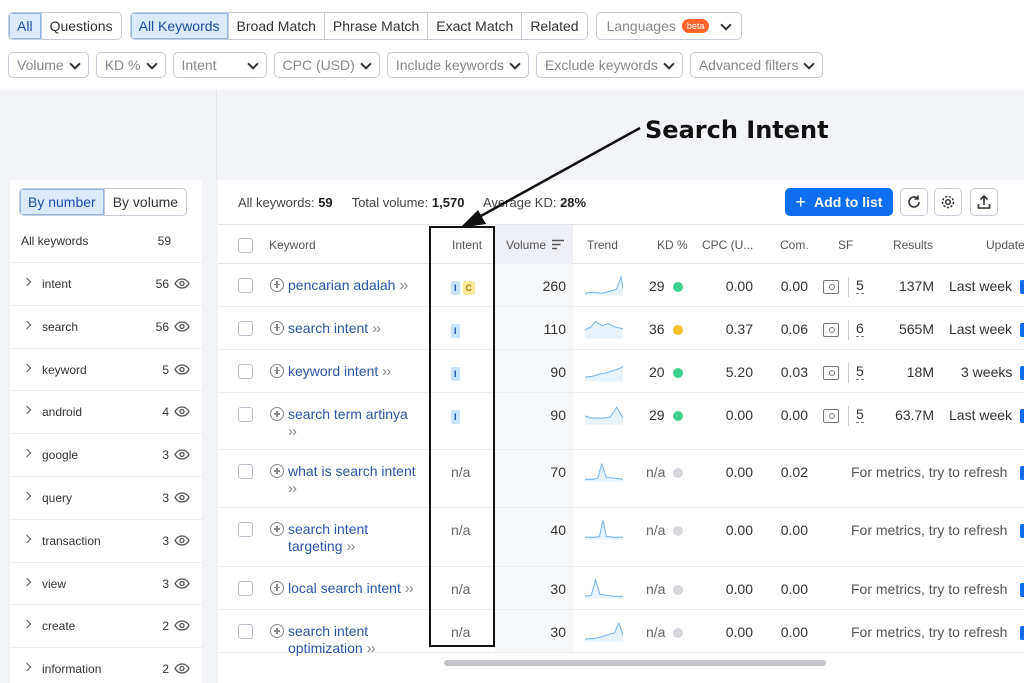 Image resolution: width=1024 pixels, height=683 pixels. I want to click on col-update: Update, so click(1005, 245).